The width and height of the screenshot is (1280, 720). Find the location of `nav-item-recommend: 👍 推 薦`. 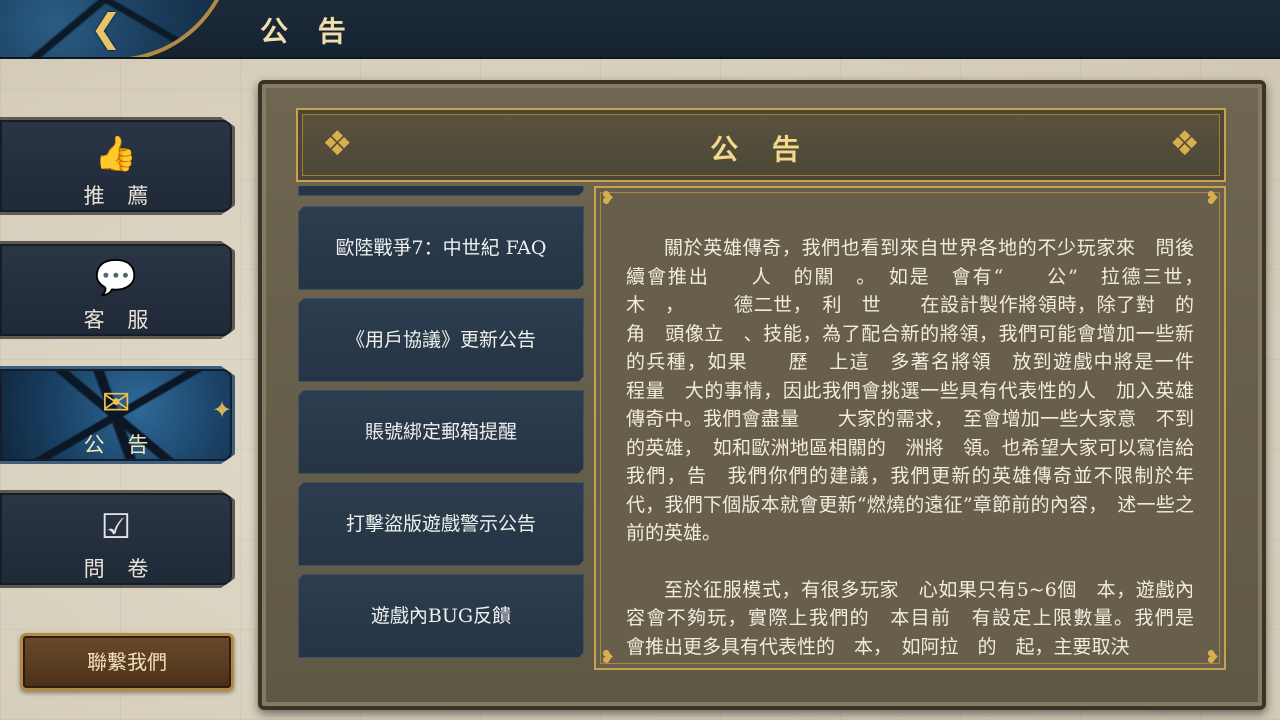

nav-item-recommend: 👍 推 薦 is located at coordinates (117, 166).